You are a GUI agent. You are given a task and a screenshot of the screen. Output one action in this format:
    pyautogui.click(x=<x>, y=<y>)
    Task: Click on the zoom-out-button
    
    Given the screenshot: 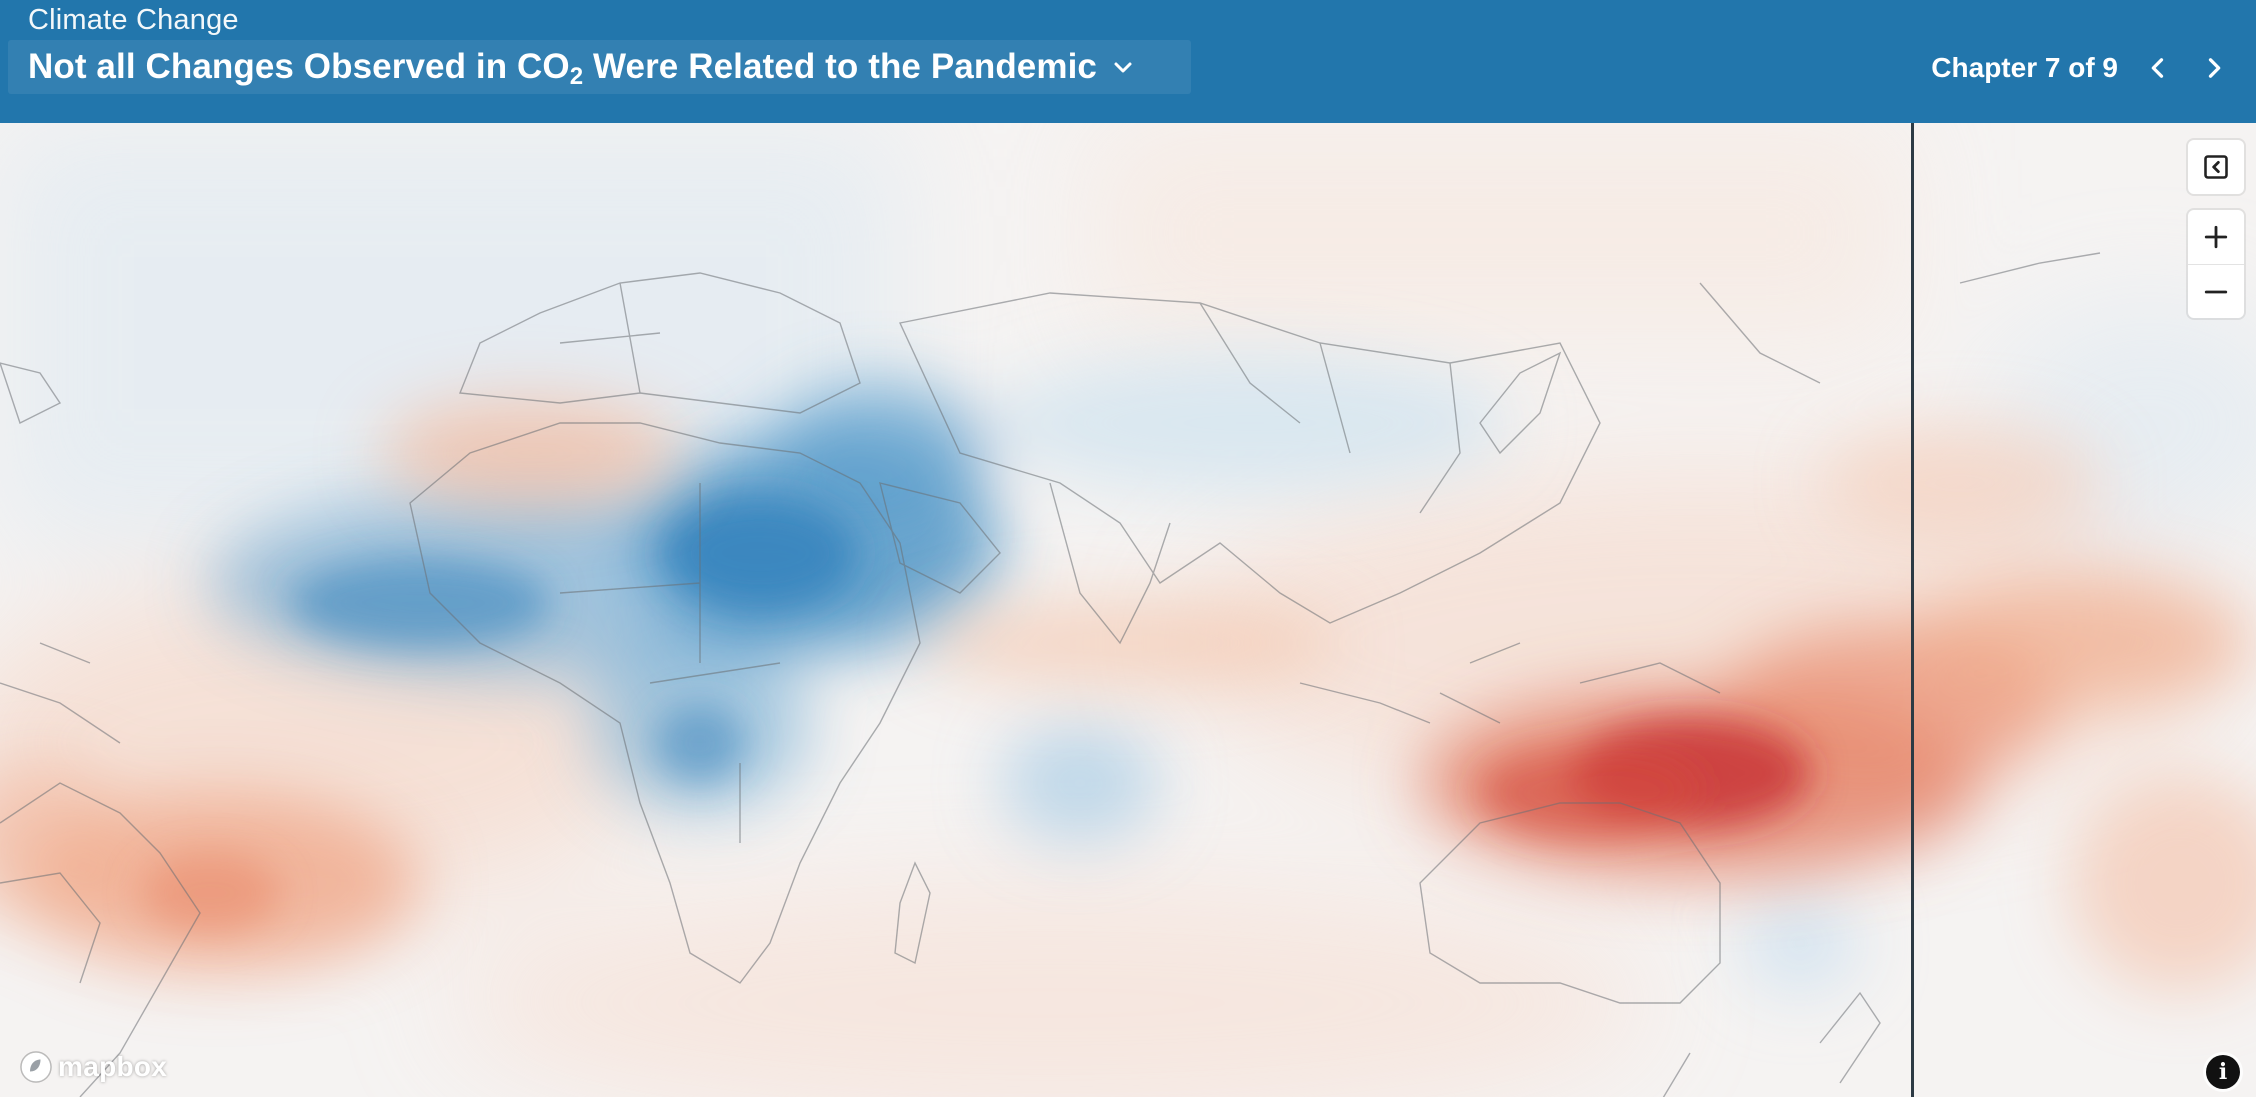 What is the action you would take?
    pyautogui.click(x=2216, y=291)
    